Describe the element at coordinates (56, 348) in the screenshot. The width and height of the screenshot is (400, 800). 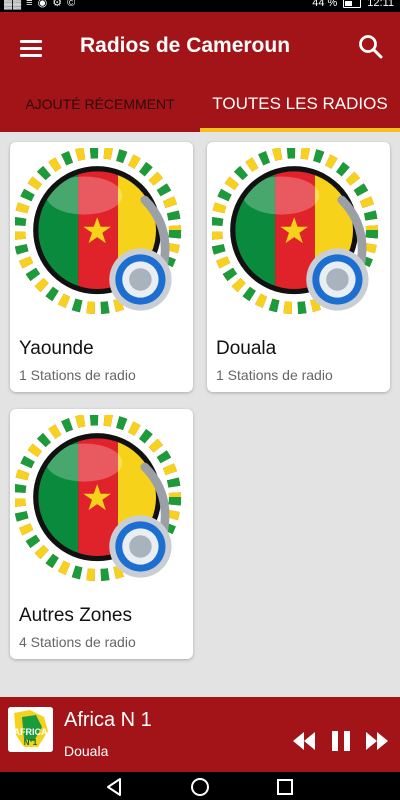
I see `region-name: Yaounde` at that location.